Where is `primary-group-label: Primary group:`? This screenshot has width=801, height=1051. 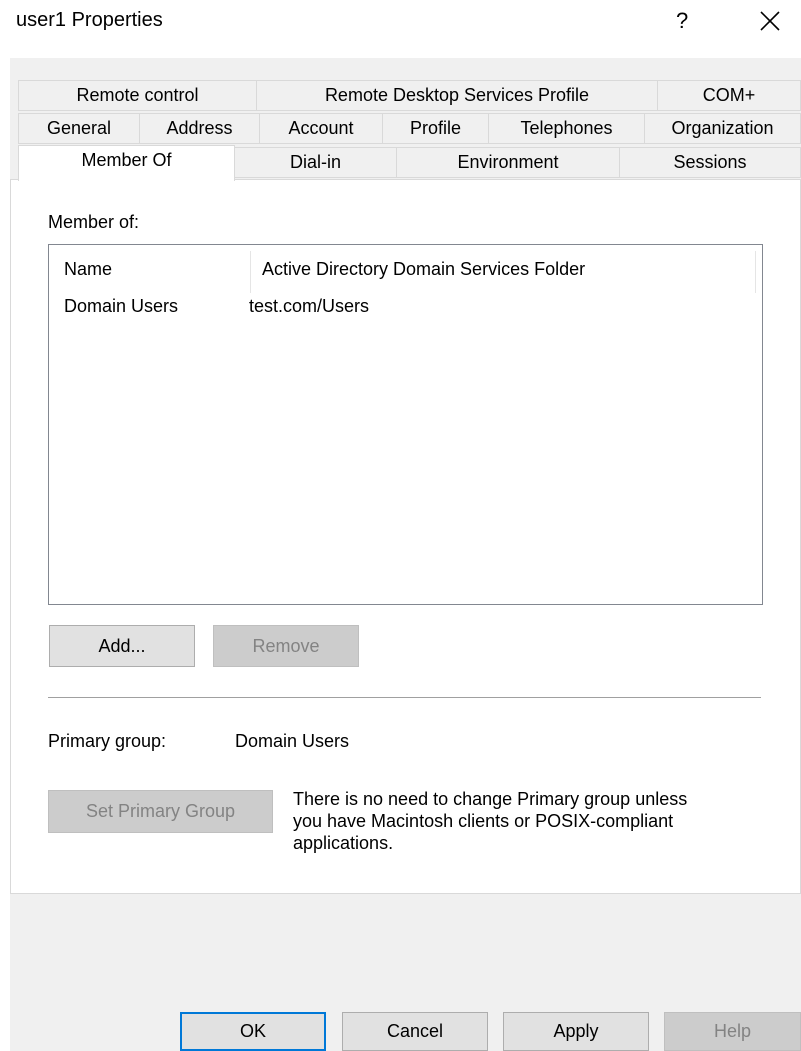
primary-group-label: Primary group: is located at coordinates (107, 741).